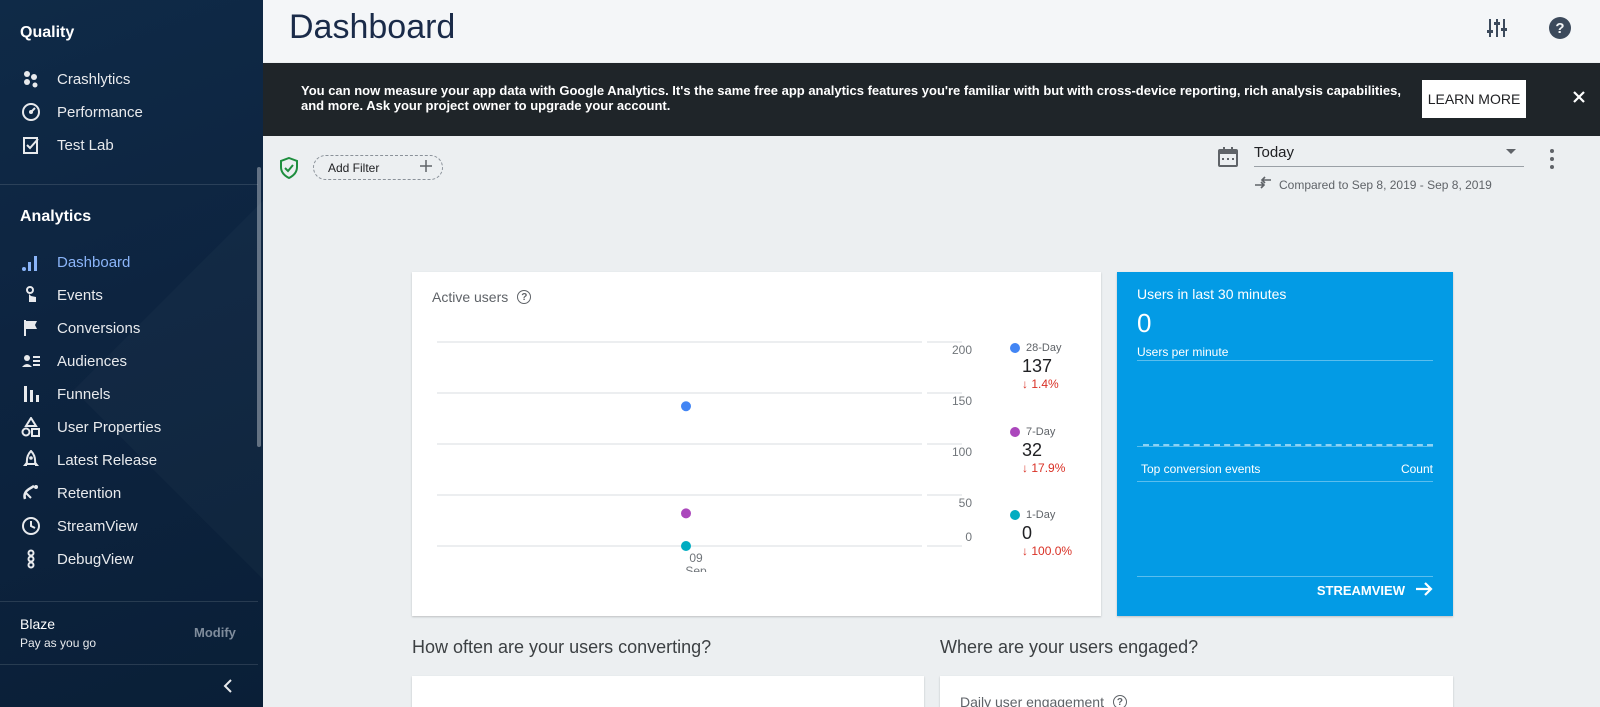 This screenshot has width=1600, height=707. I want to click on data-point-7-day, so click(686, 513).